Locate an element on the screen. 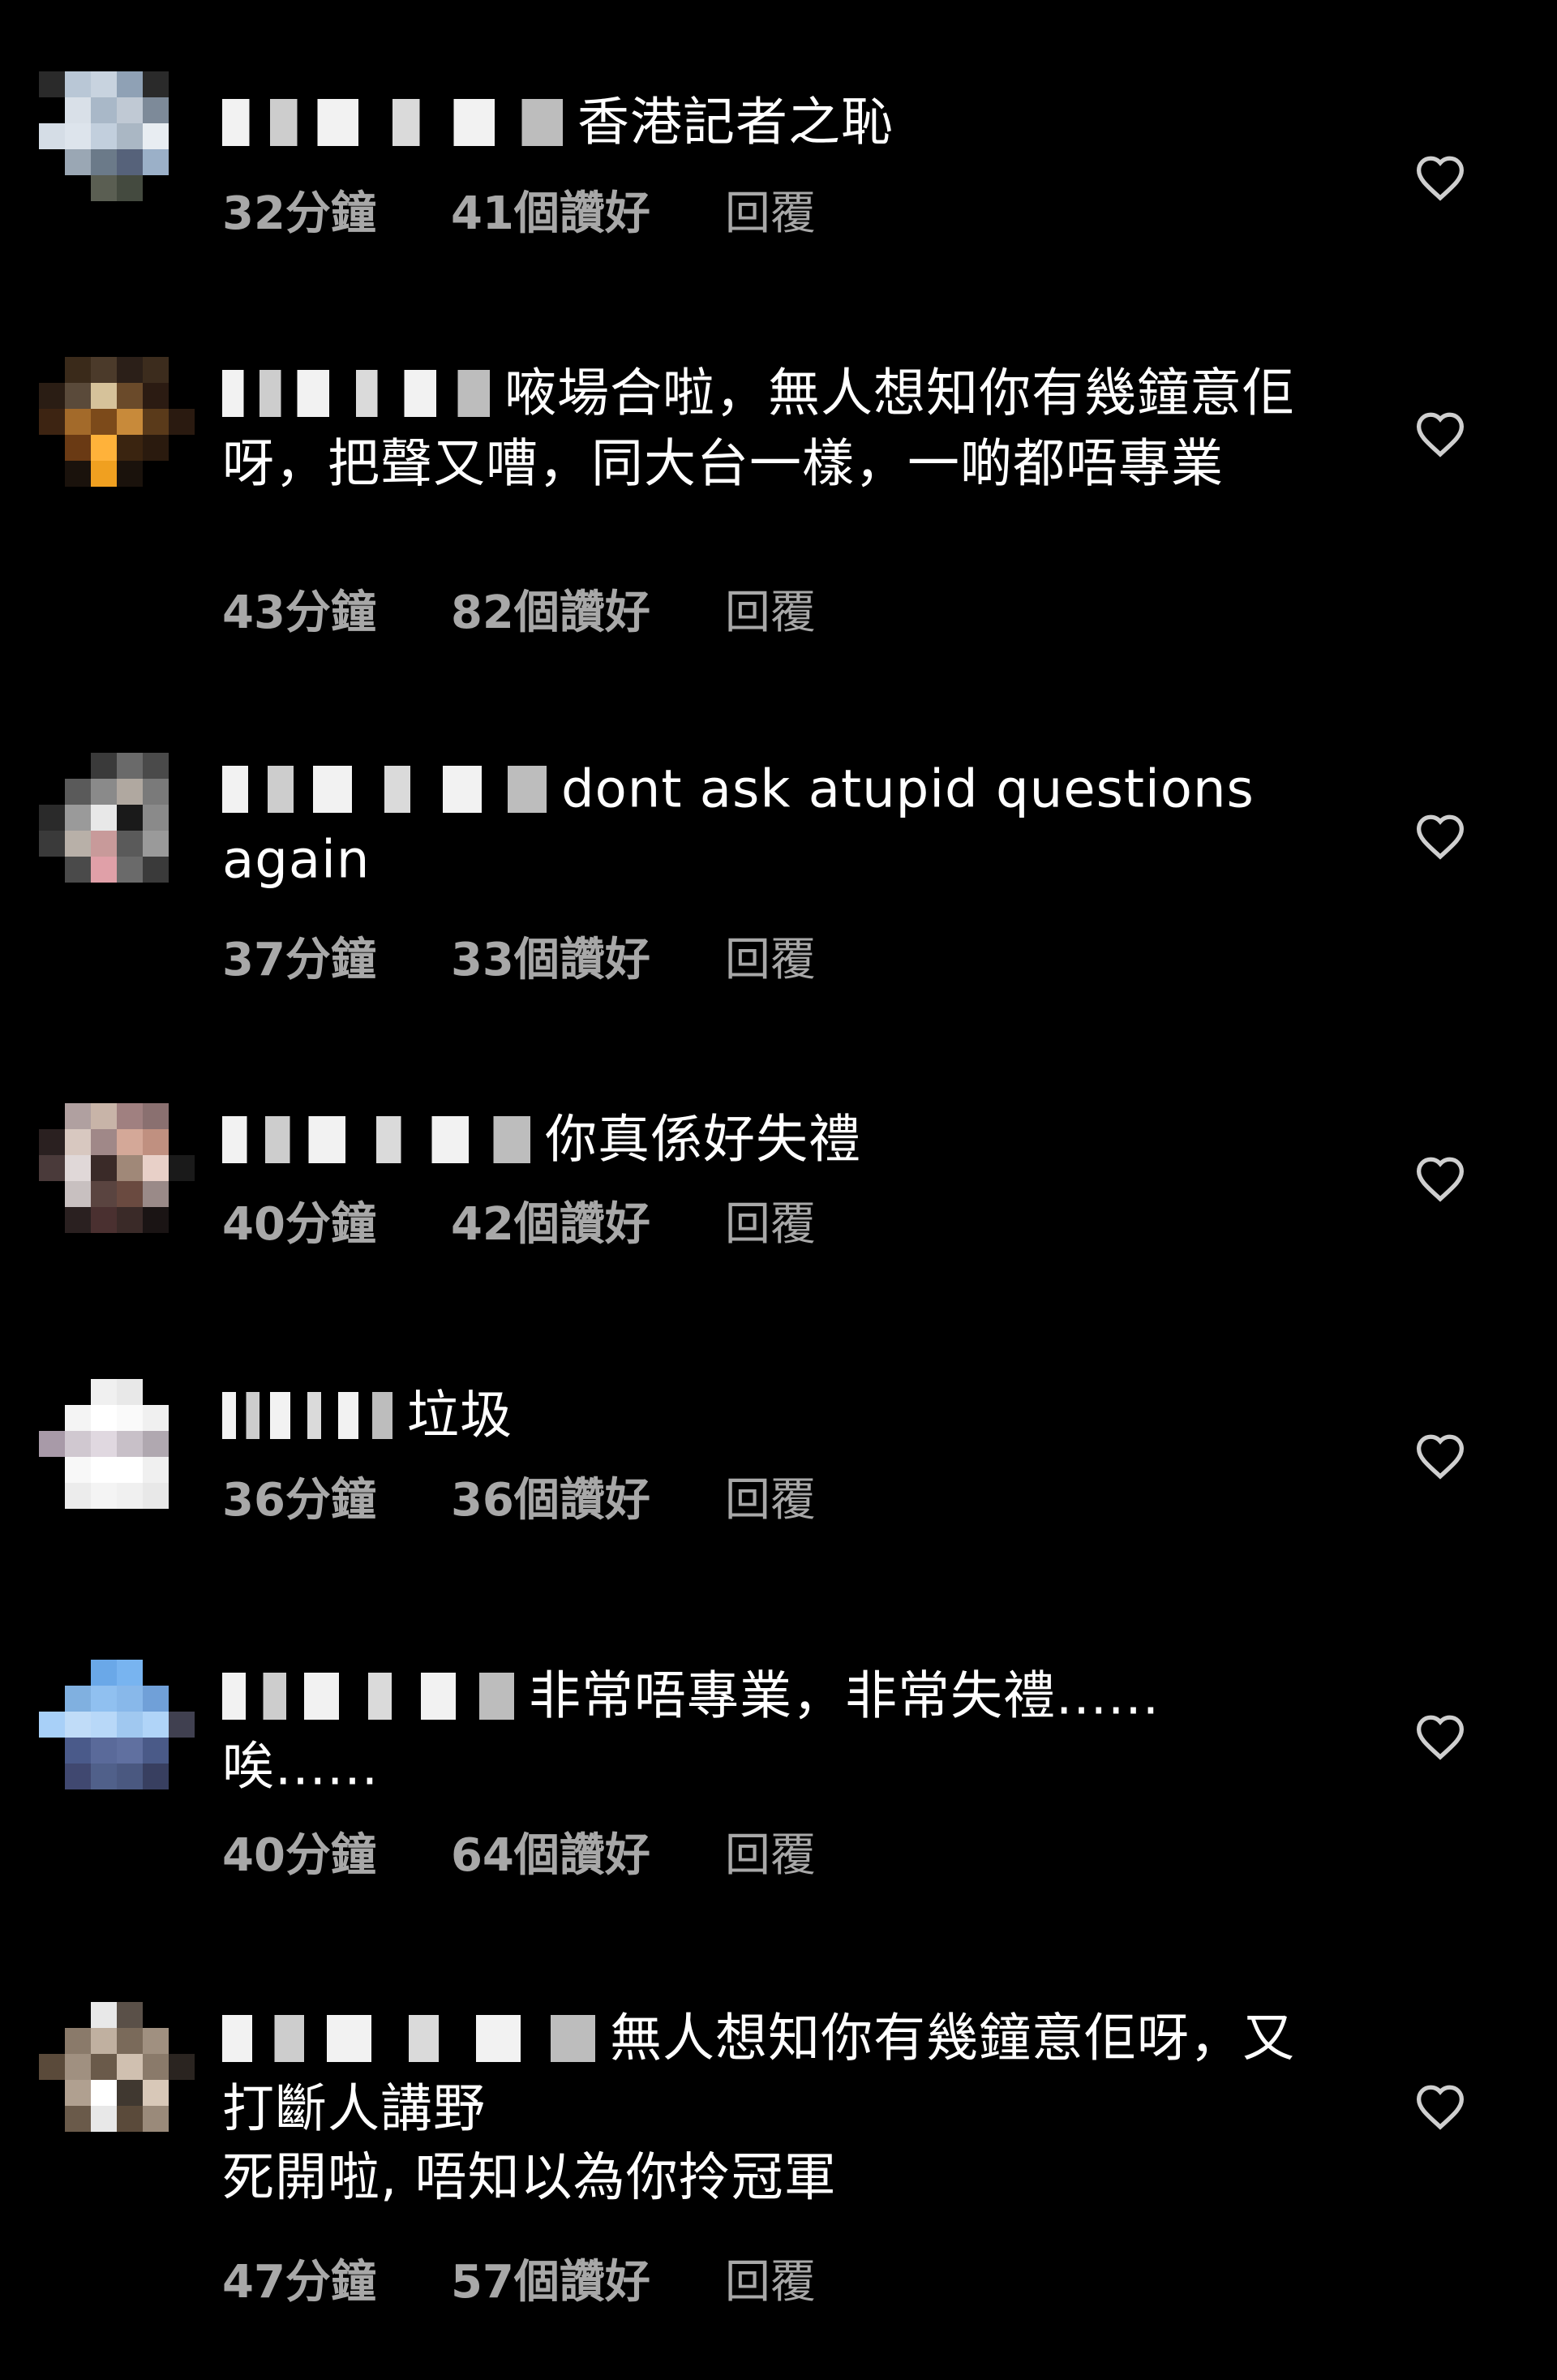 The width and height of the screenshot is (1557, 2380). like-count: 57個讚好 is located at coordinates (550, 2278).